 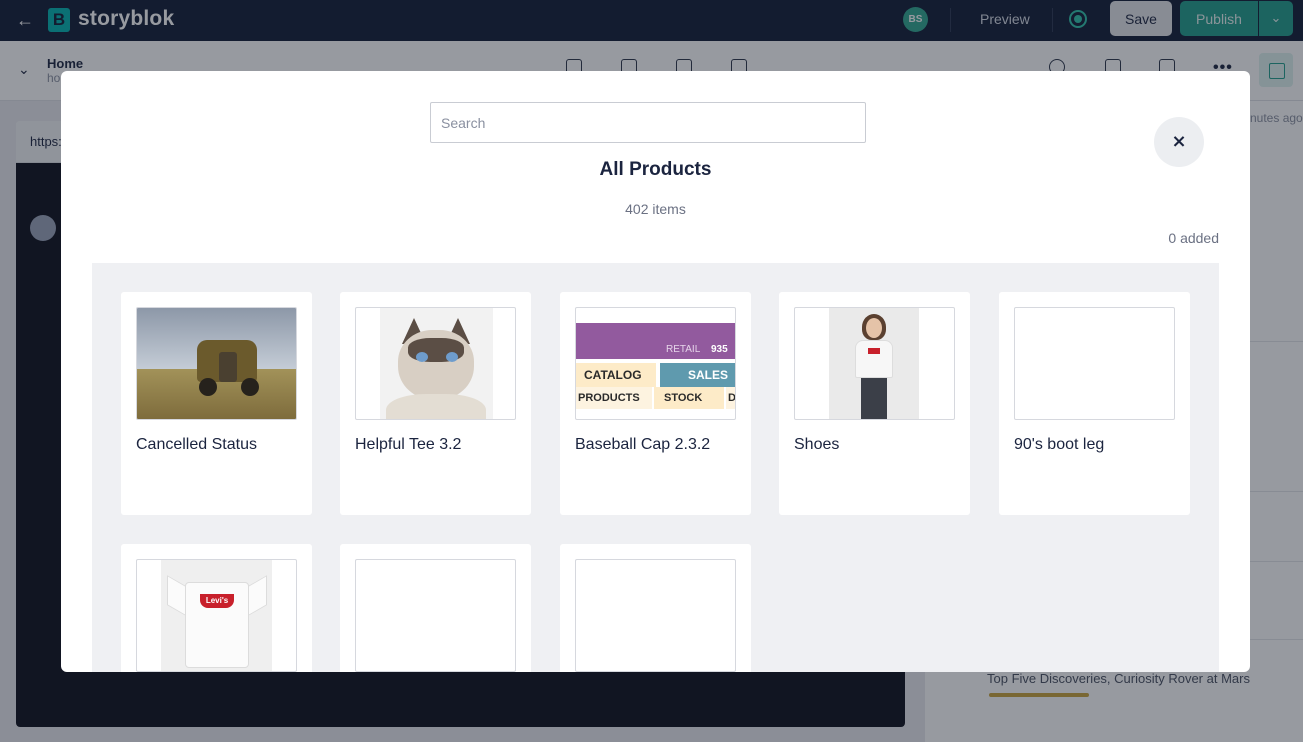 What do you see at coordinates (216, 363) in the screenshot?
I see `vintage-truck-image` at bounding box center [216, 363].